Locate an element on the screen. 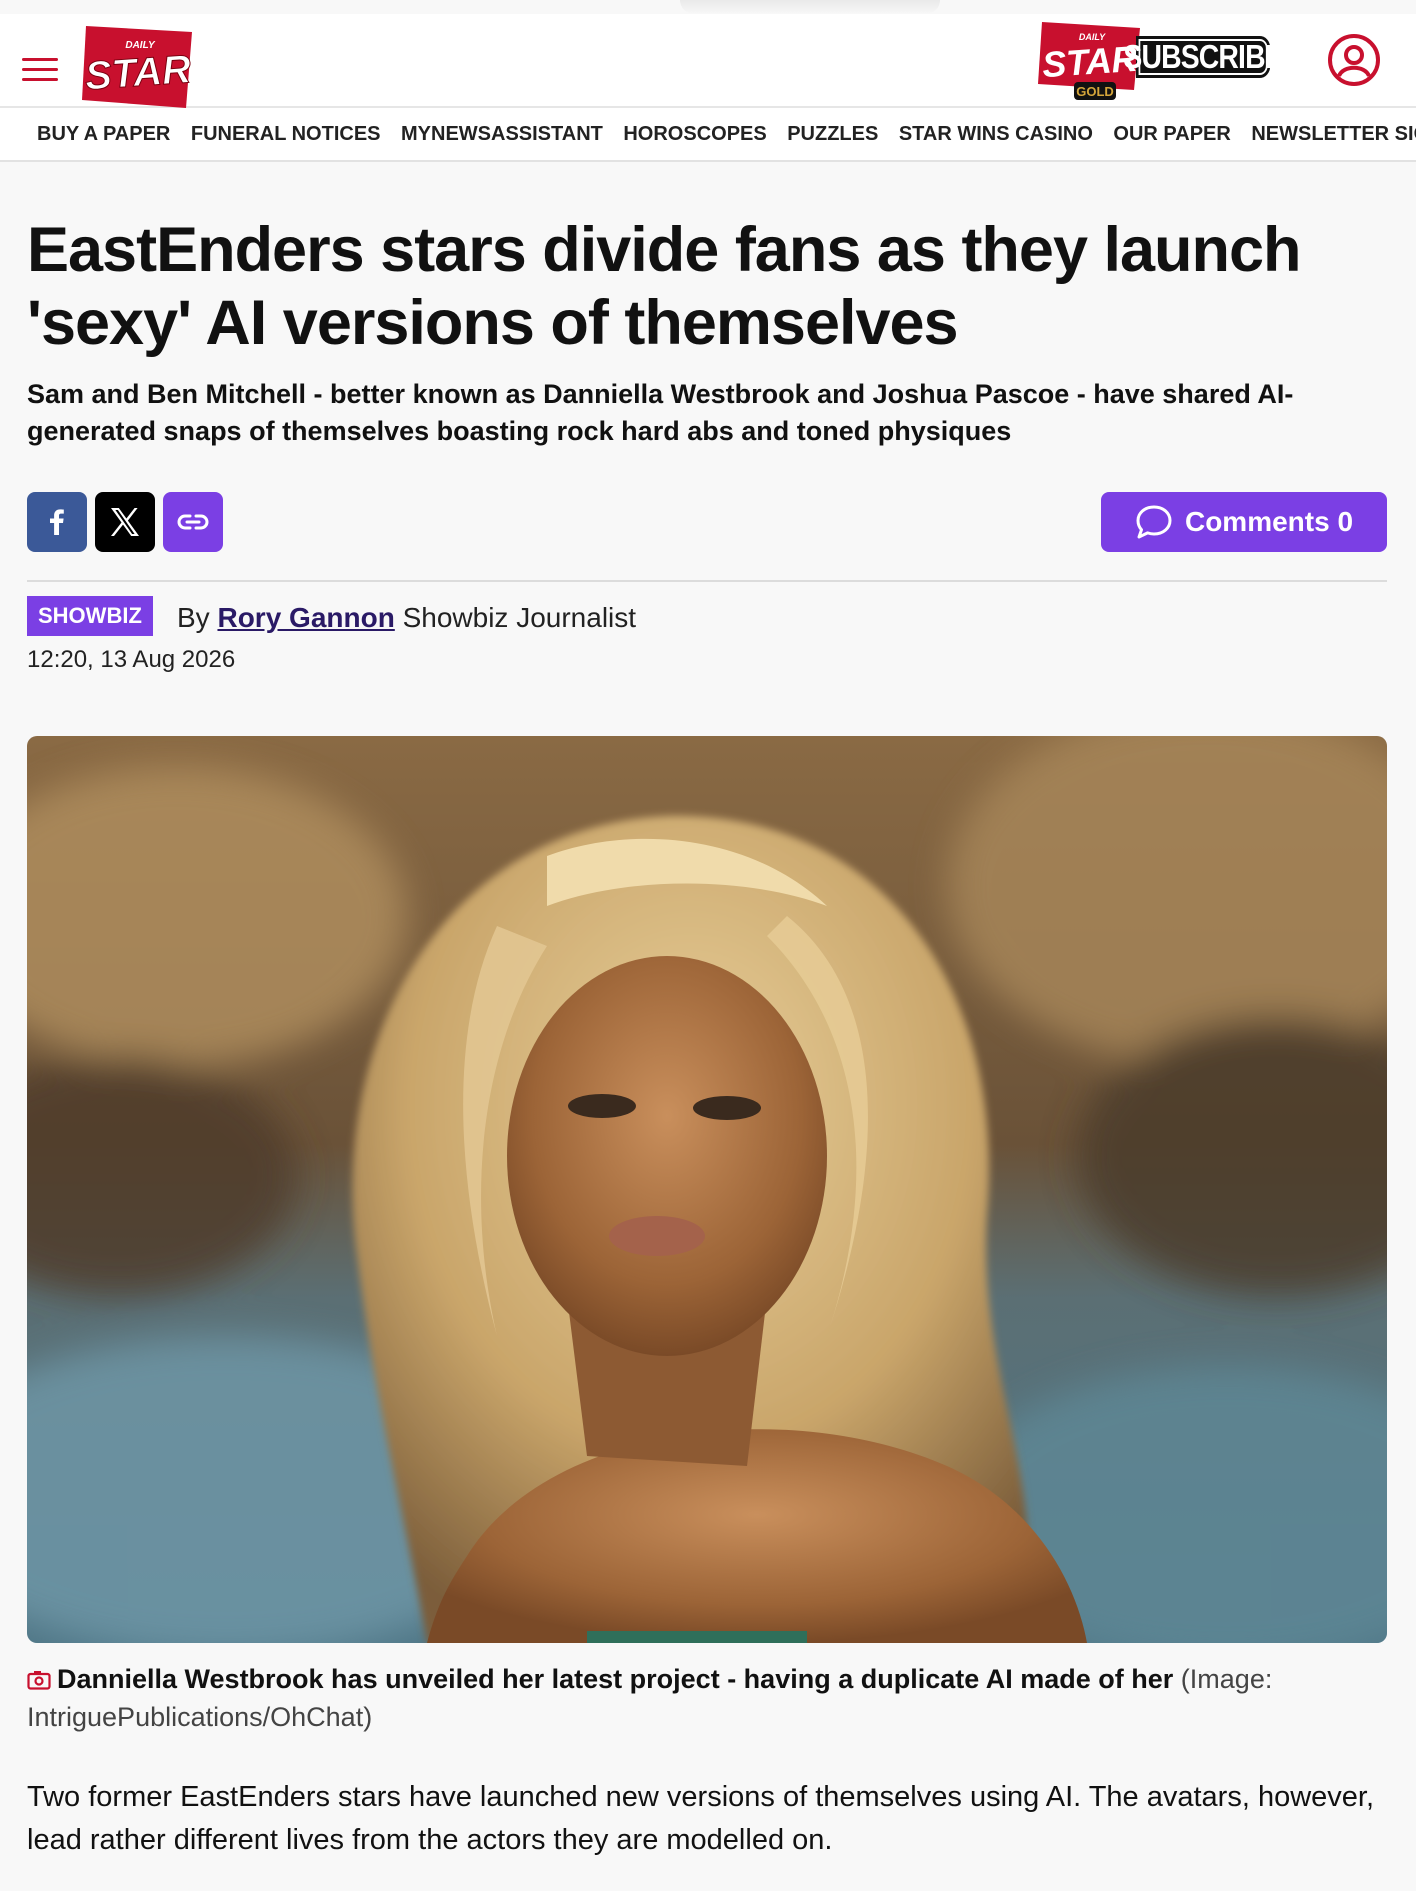 The width and height of the screenshot is (1416, 1891). site-header: DAILY STAR DAILY STAR GOLD SUBSCRIBE is located at coordinates (708, 61).